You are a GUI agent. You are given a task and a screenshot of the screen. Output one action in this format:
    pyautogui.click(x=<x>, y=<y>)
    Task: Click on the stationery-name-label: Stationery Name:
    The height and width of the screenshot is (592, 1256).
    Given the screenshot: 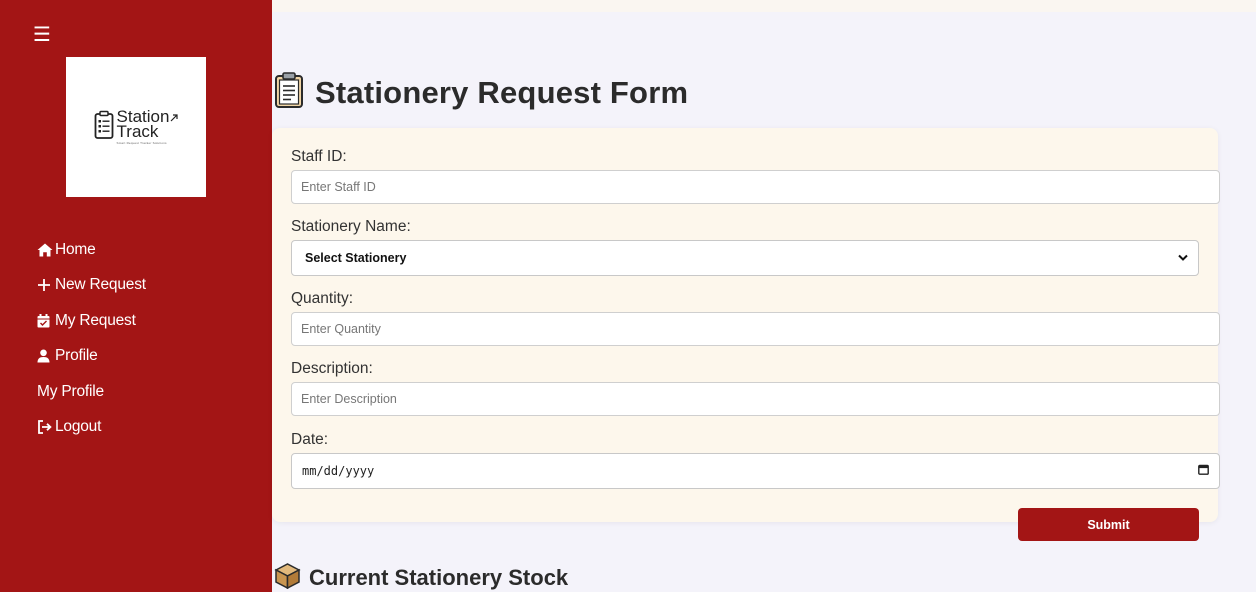 What is the action you would take?
    pyautogui.click(x=351, y=226)
    